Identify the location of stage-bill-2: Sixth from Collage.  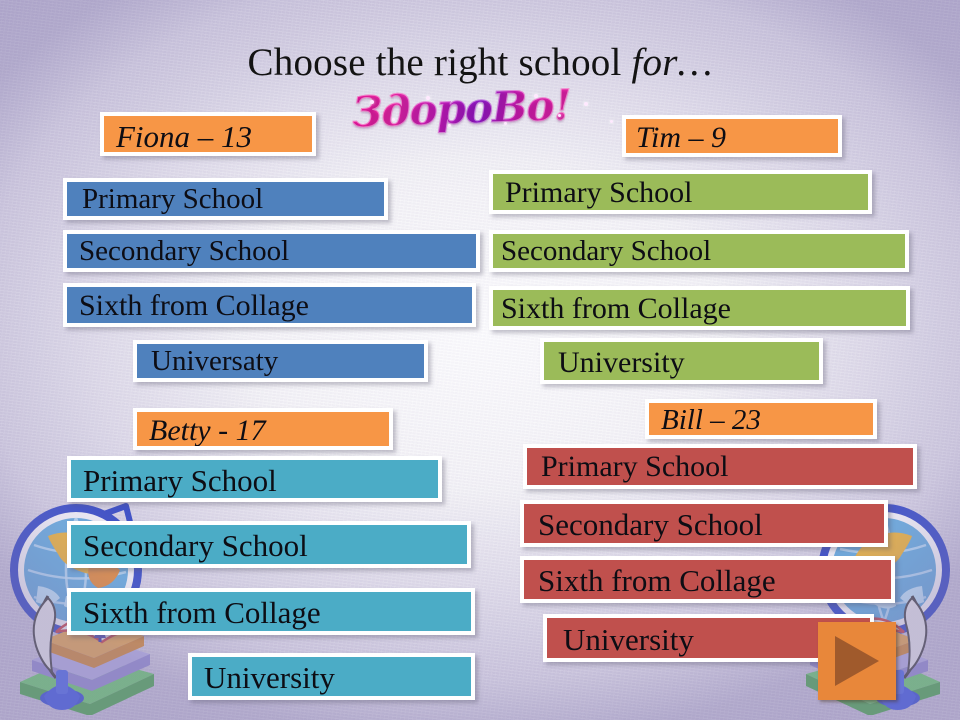
(707, 579).